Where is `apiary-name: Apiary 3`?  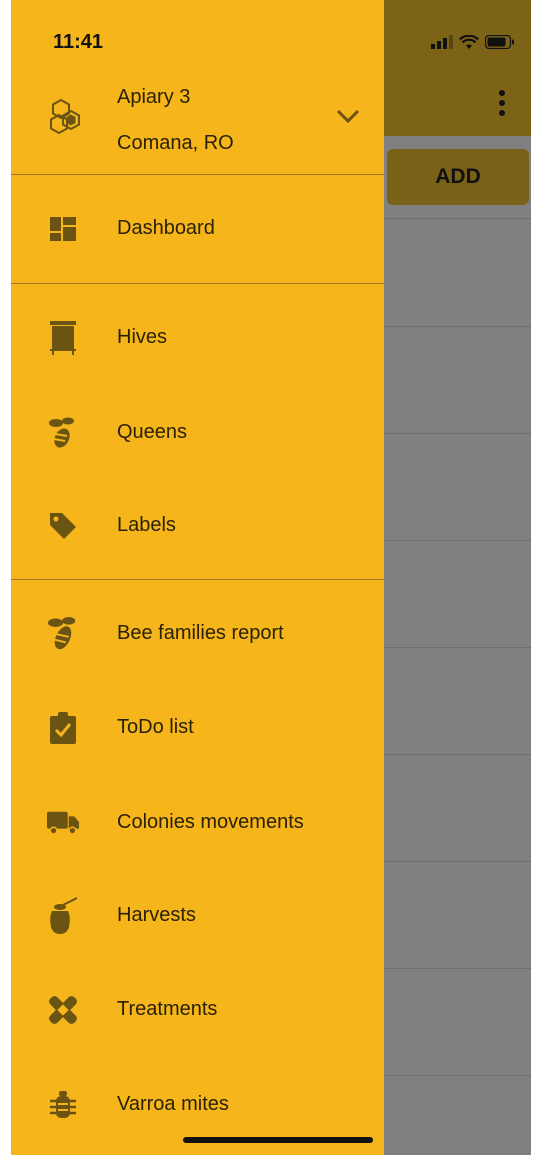
apiary-name: Apiary 3 is located at coordinates (153, 97).